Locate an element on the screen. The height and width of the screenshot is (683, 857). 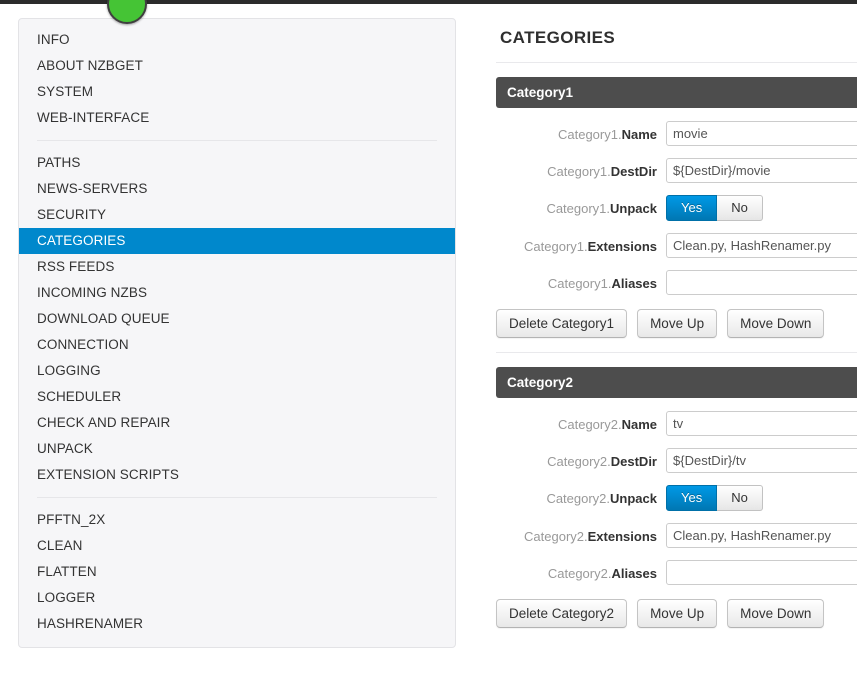
category-header-1: Category1 is located at coordinates (676, 92).